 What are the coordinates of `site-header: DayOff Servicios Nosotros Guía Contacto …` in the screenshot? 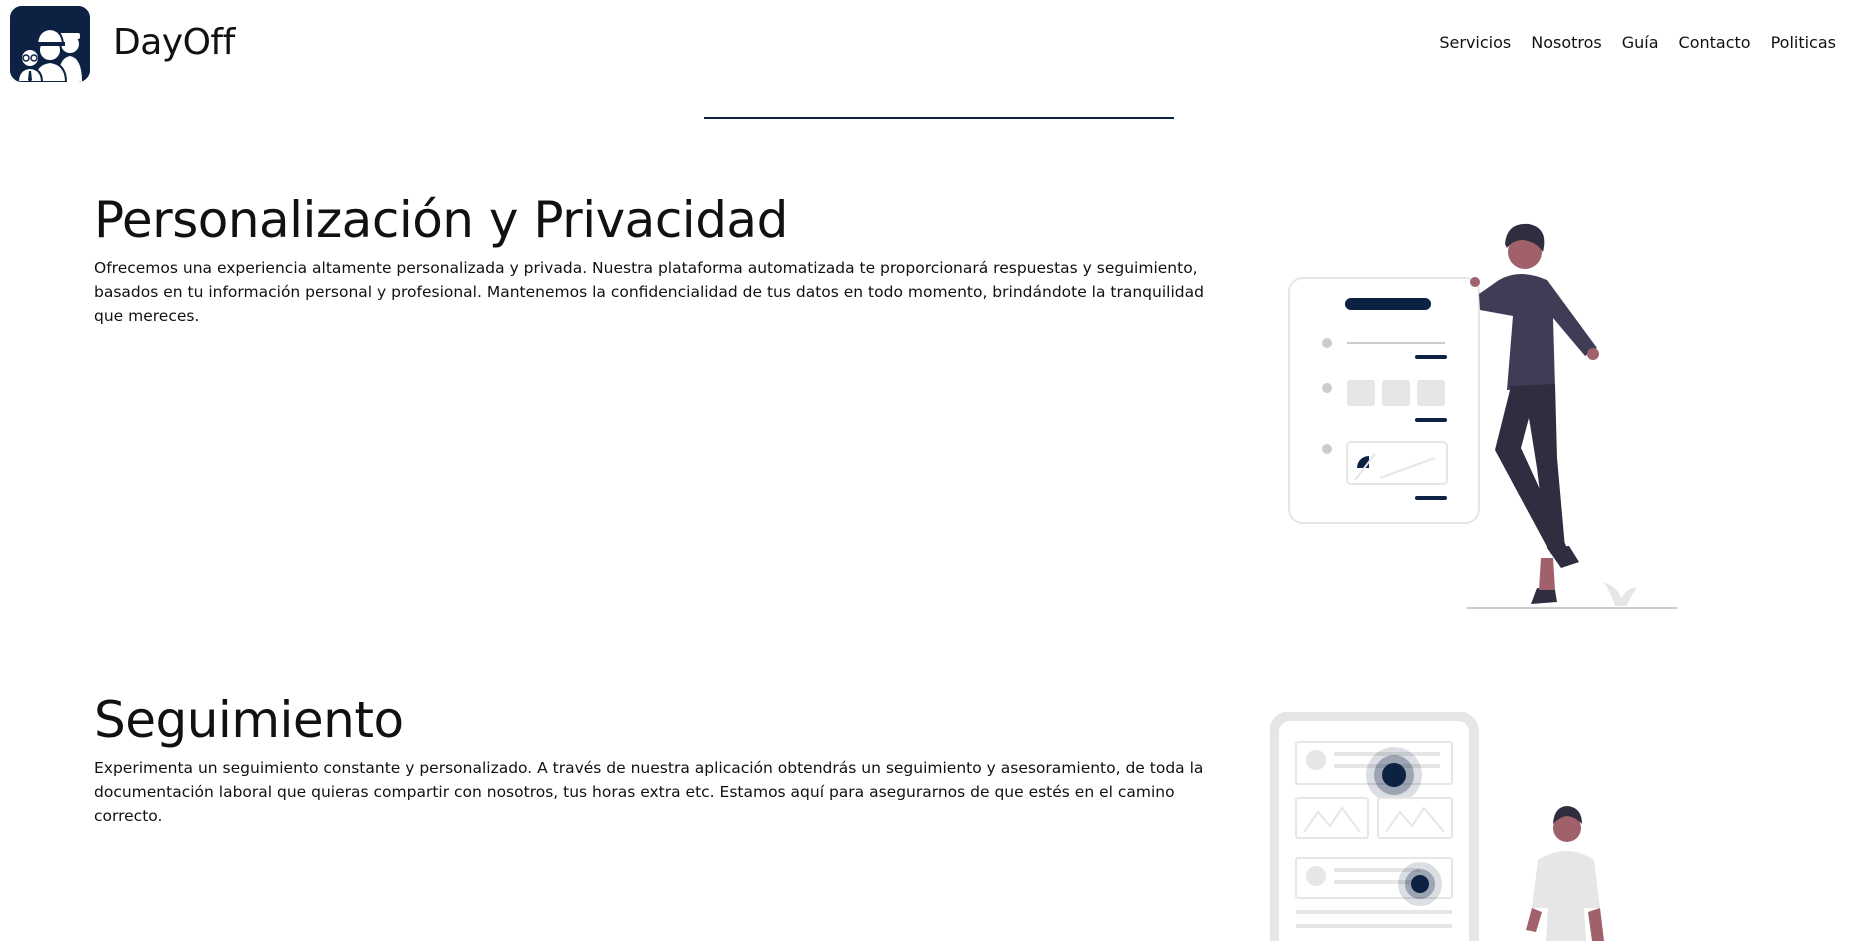 It's located at (933, 45).